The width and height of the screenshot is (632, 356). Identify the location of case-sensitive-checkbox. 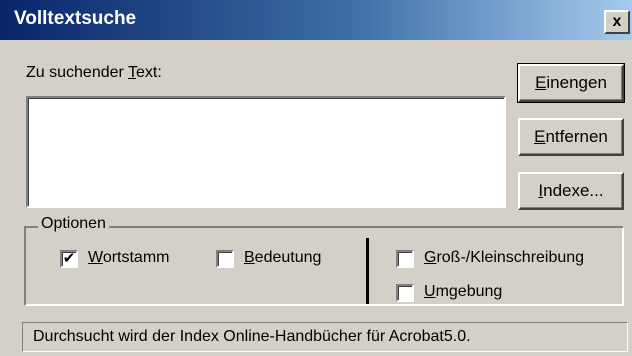
(405, 259).